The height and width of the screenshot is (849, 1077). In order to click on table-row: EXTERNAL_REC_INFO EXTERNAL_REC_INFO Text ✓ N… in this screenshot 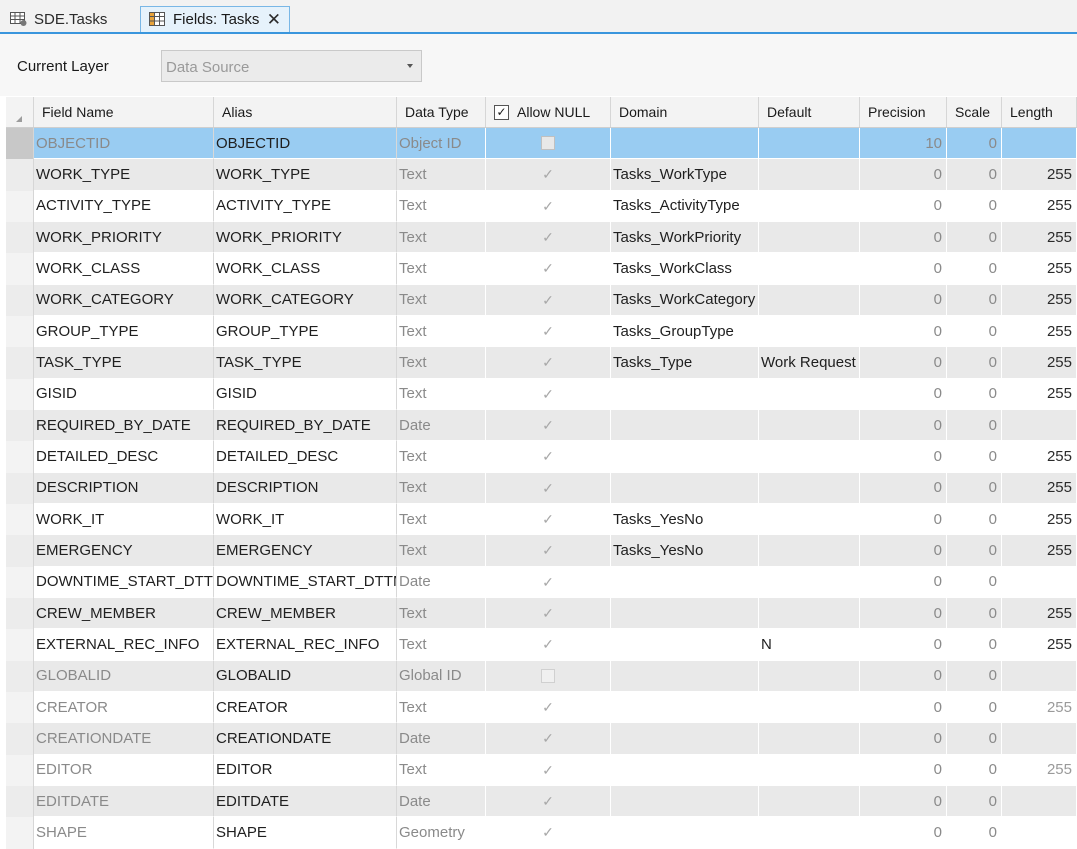, I will do `click(541, 645)`.